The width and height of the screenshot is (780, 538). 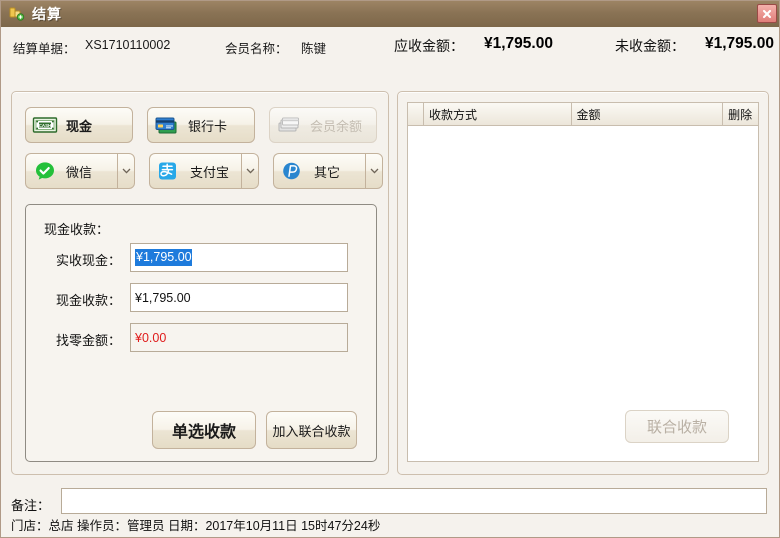 I want to click on unreceived-value: ¥1,795.00, so click(x=739, y=43).